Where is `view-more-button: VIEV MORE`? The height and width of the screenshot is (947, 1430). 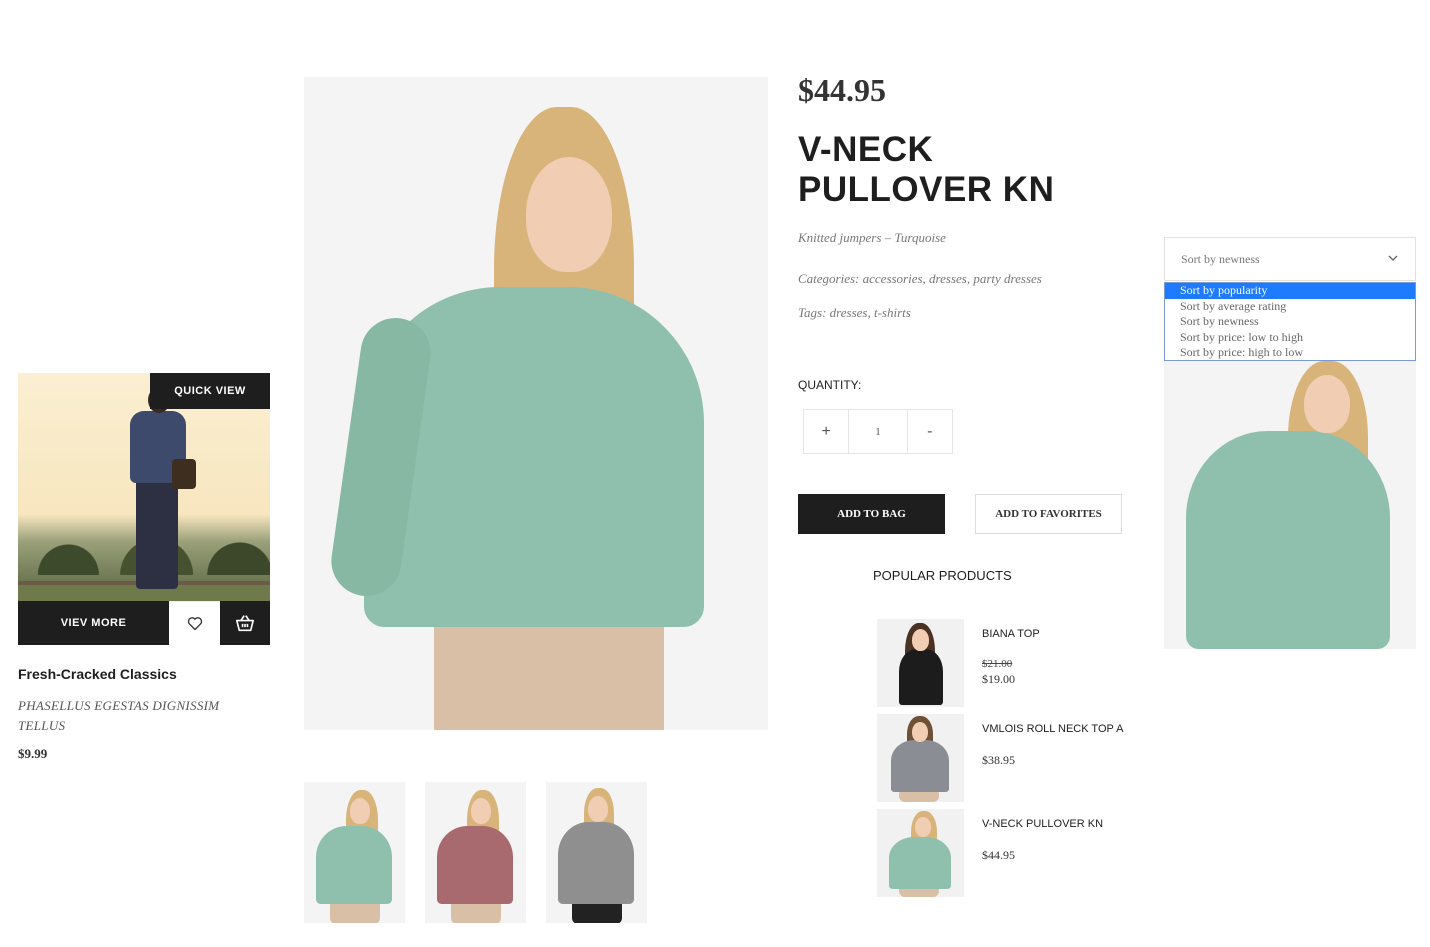 view-more-button: VIEV MORE is located at coordinates (93, 623).